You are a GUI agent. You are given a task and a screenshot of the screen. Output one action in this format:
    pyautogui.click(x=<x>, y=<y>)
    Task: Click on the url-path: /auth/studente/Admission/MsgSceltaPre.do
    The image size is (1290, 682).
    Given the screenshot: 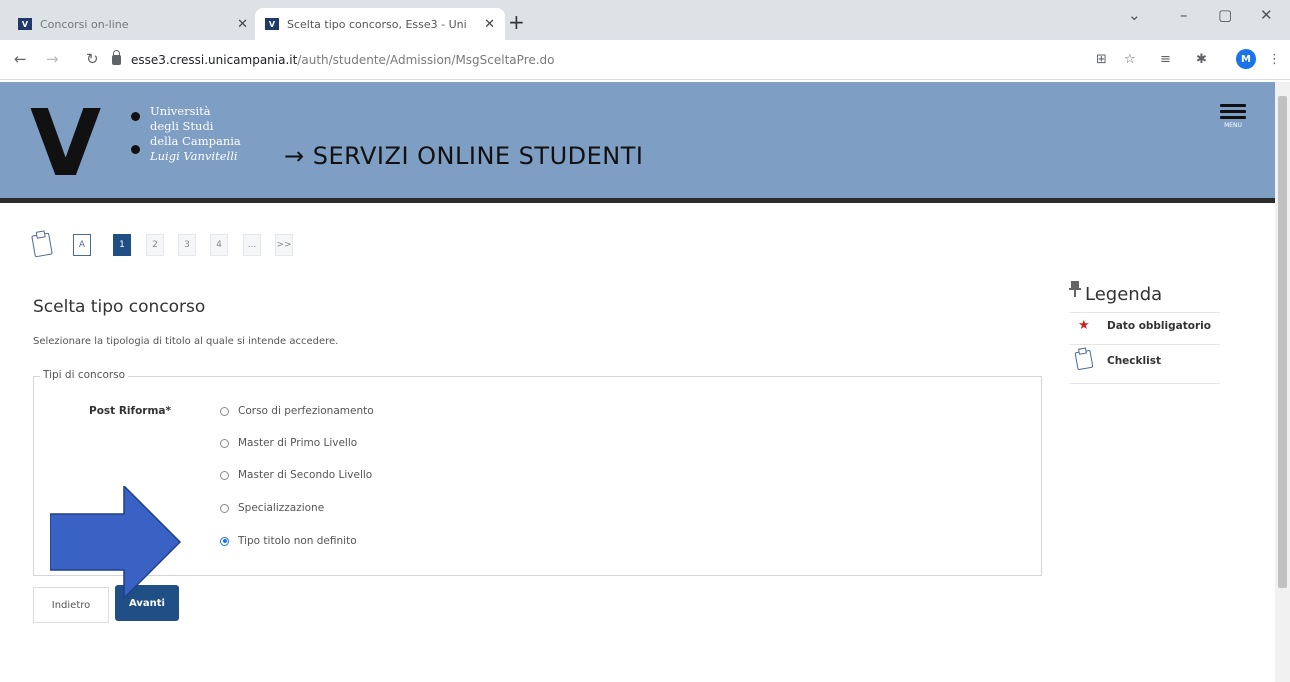 What is the action you would take?
    pyautogui.click(x=426, y=60)
    